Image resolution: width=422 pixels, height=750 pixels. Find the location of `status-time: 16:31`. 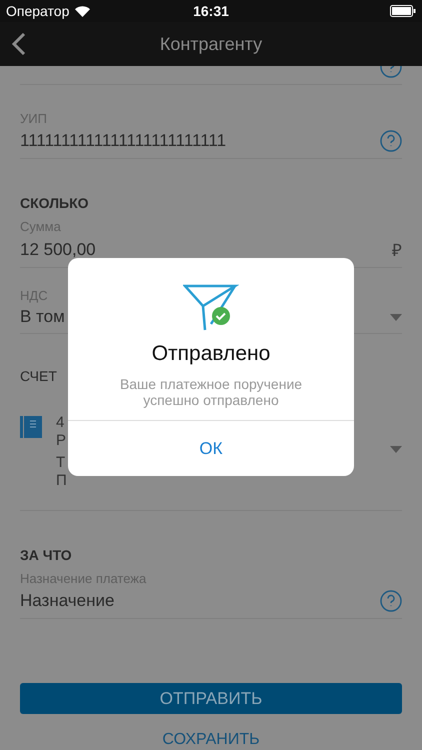

status-time: 16:31 is located at coordinates (211, 11).